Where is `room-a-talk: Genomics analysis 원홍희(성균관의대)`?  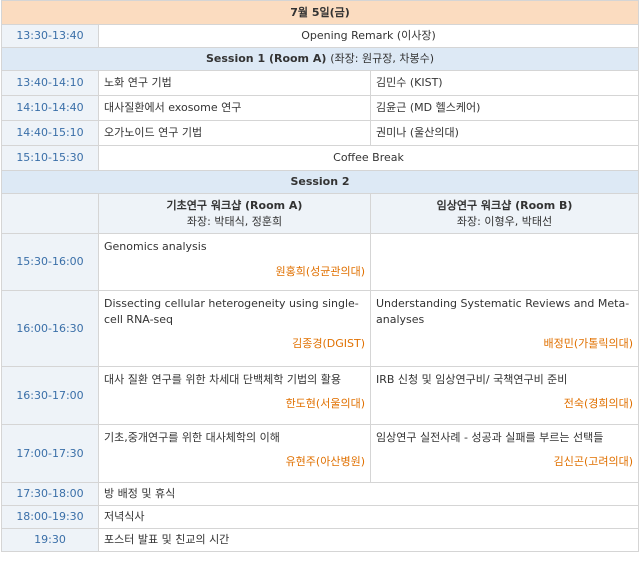
room-a-talk: Genomics analysis 원홍희(성균관의대) is located at coordinates (234, 262).